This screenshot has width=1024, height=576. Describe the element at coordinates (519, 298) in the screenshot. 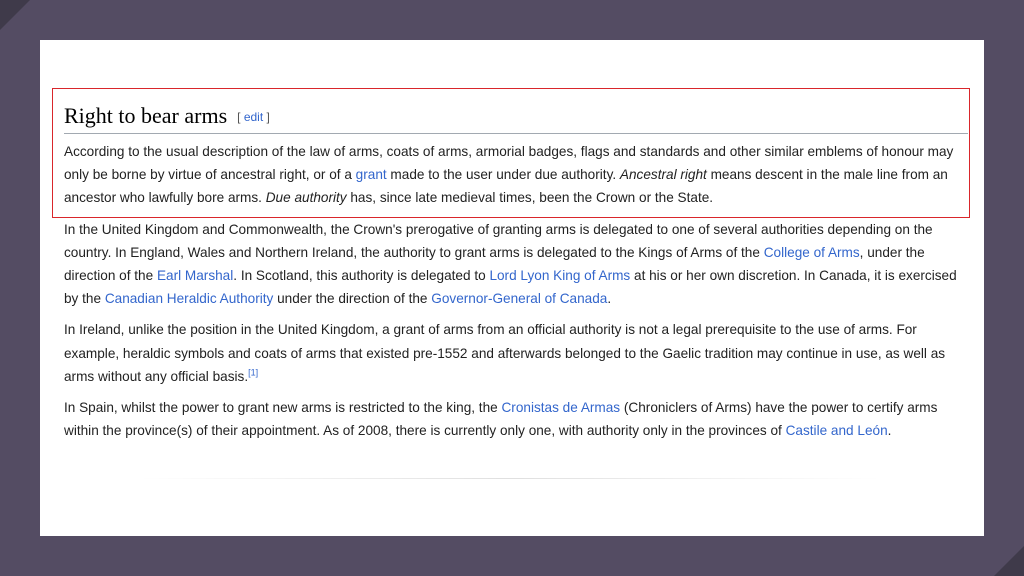

I see `link-governor-general: Governor-General of Canada` at that location.